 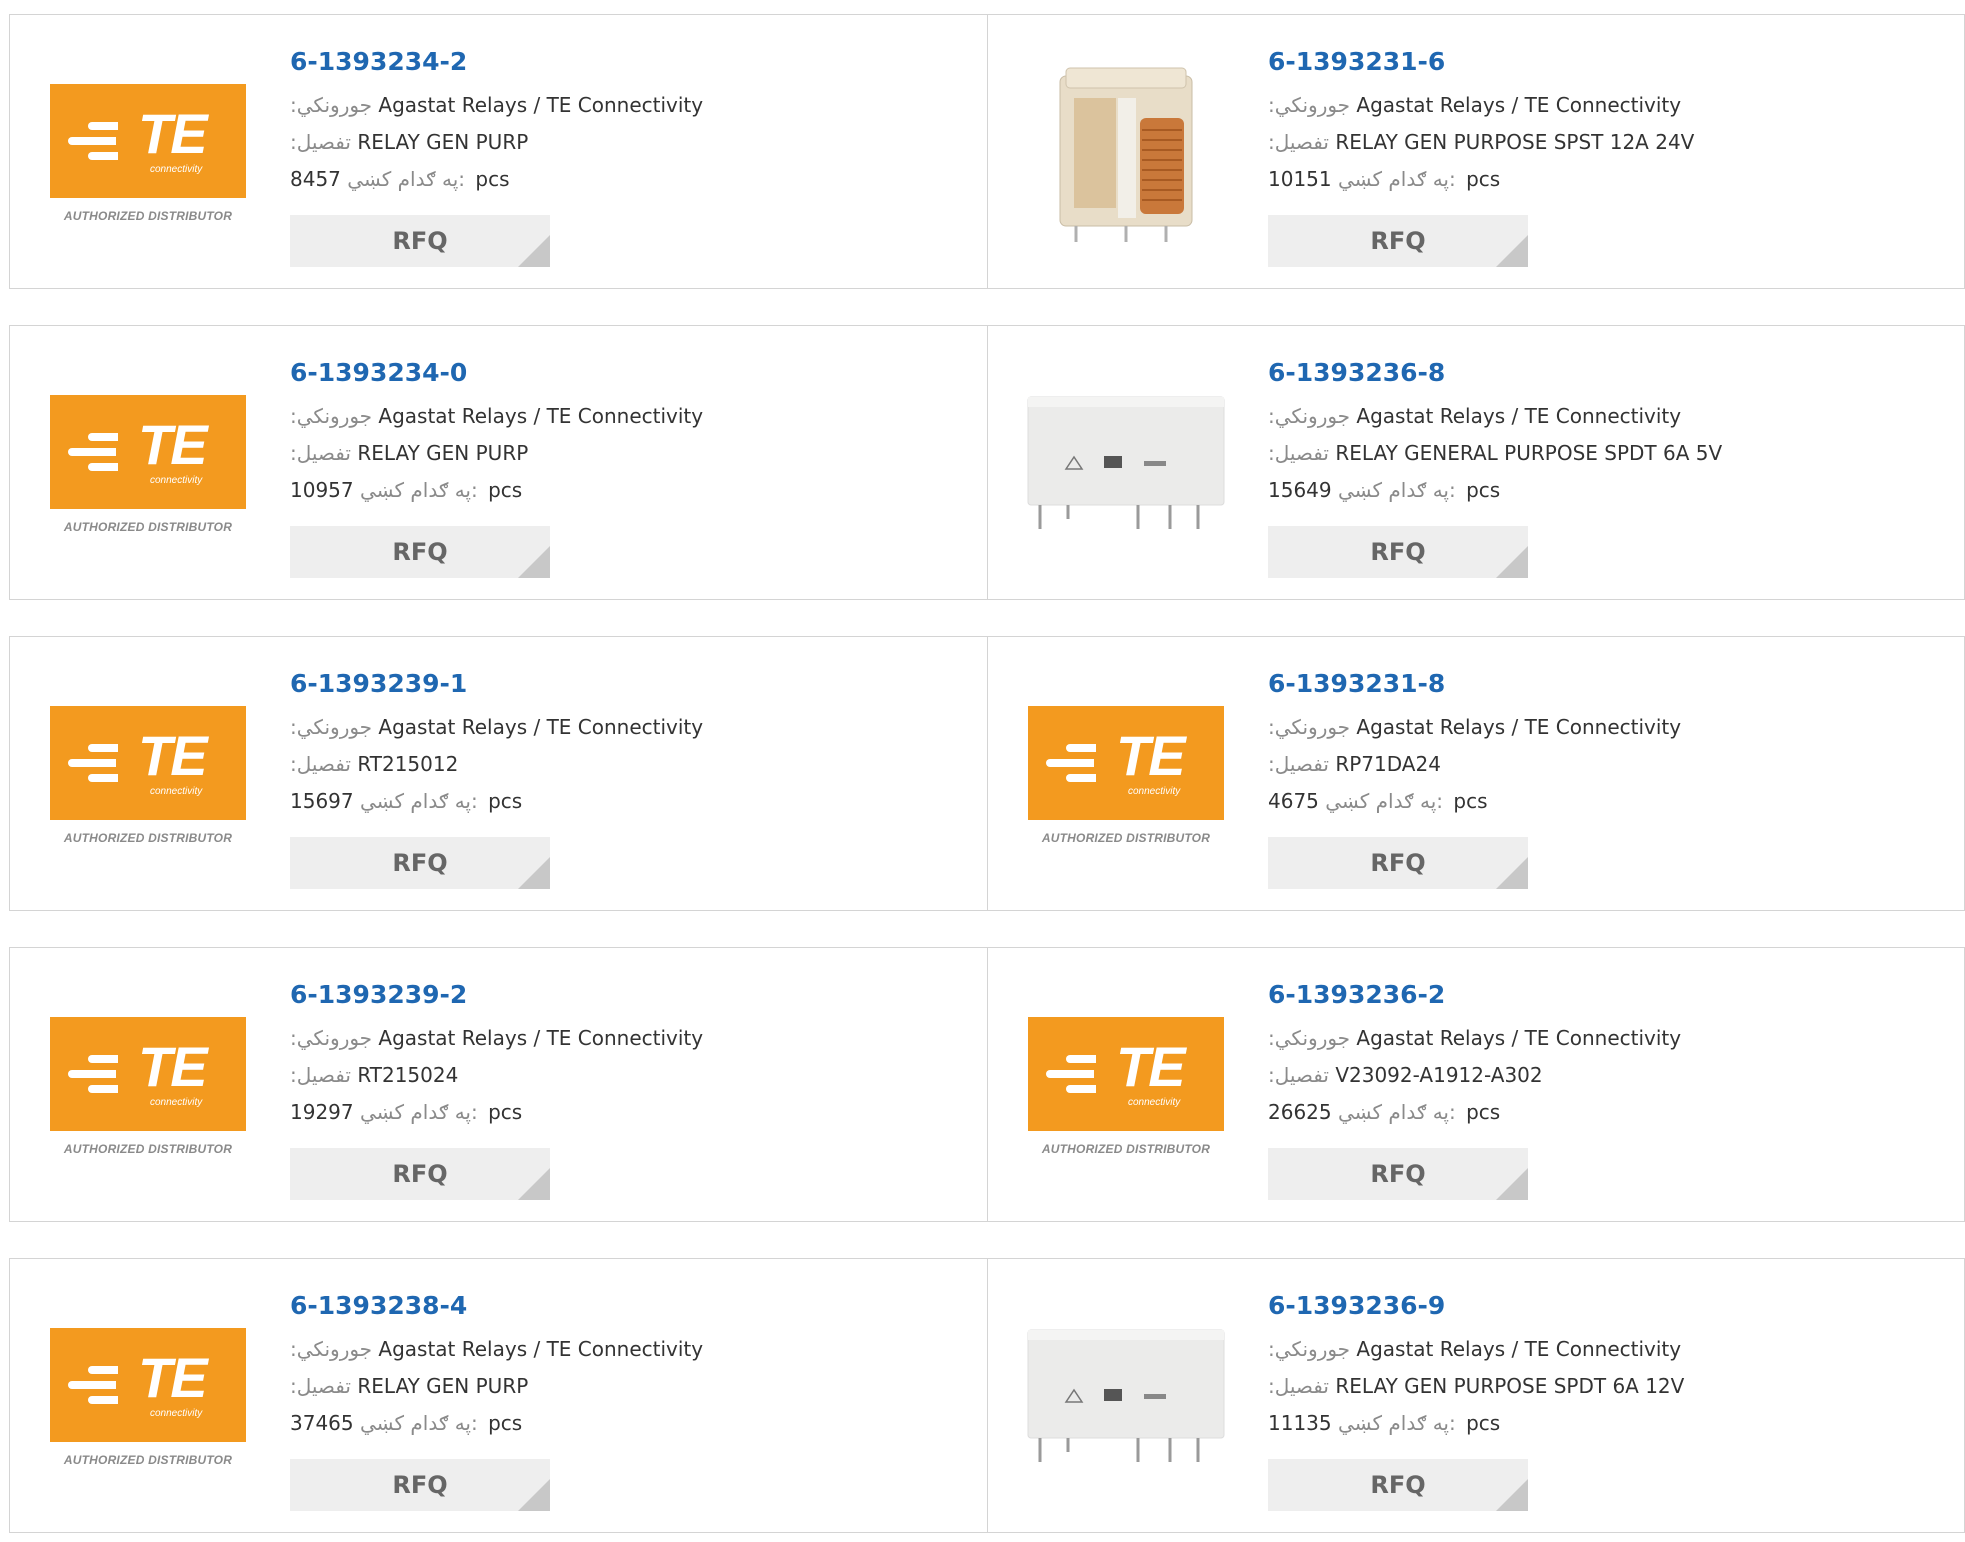 What do you see at coordinates (1151, 1066) in the screenshot?
I see `te-logo-letters: TE` at bounding box center [1151, 1066].